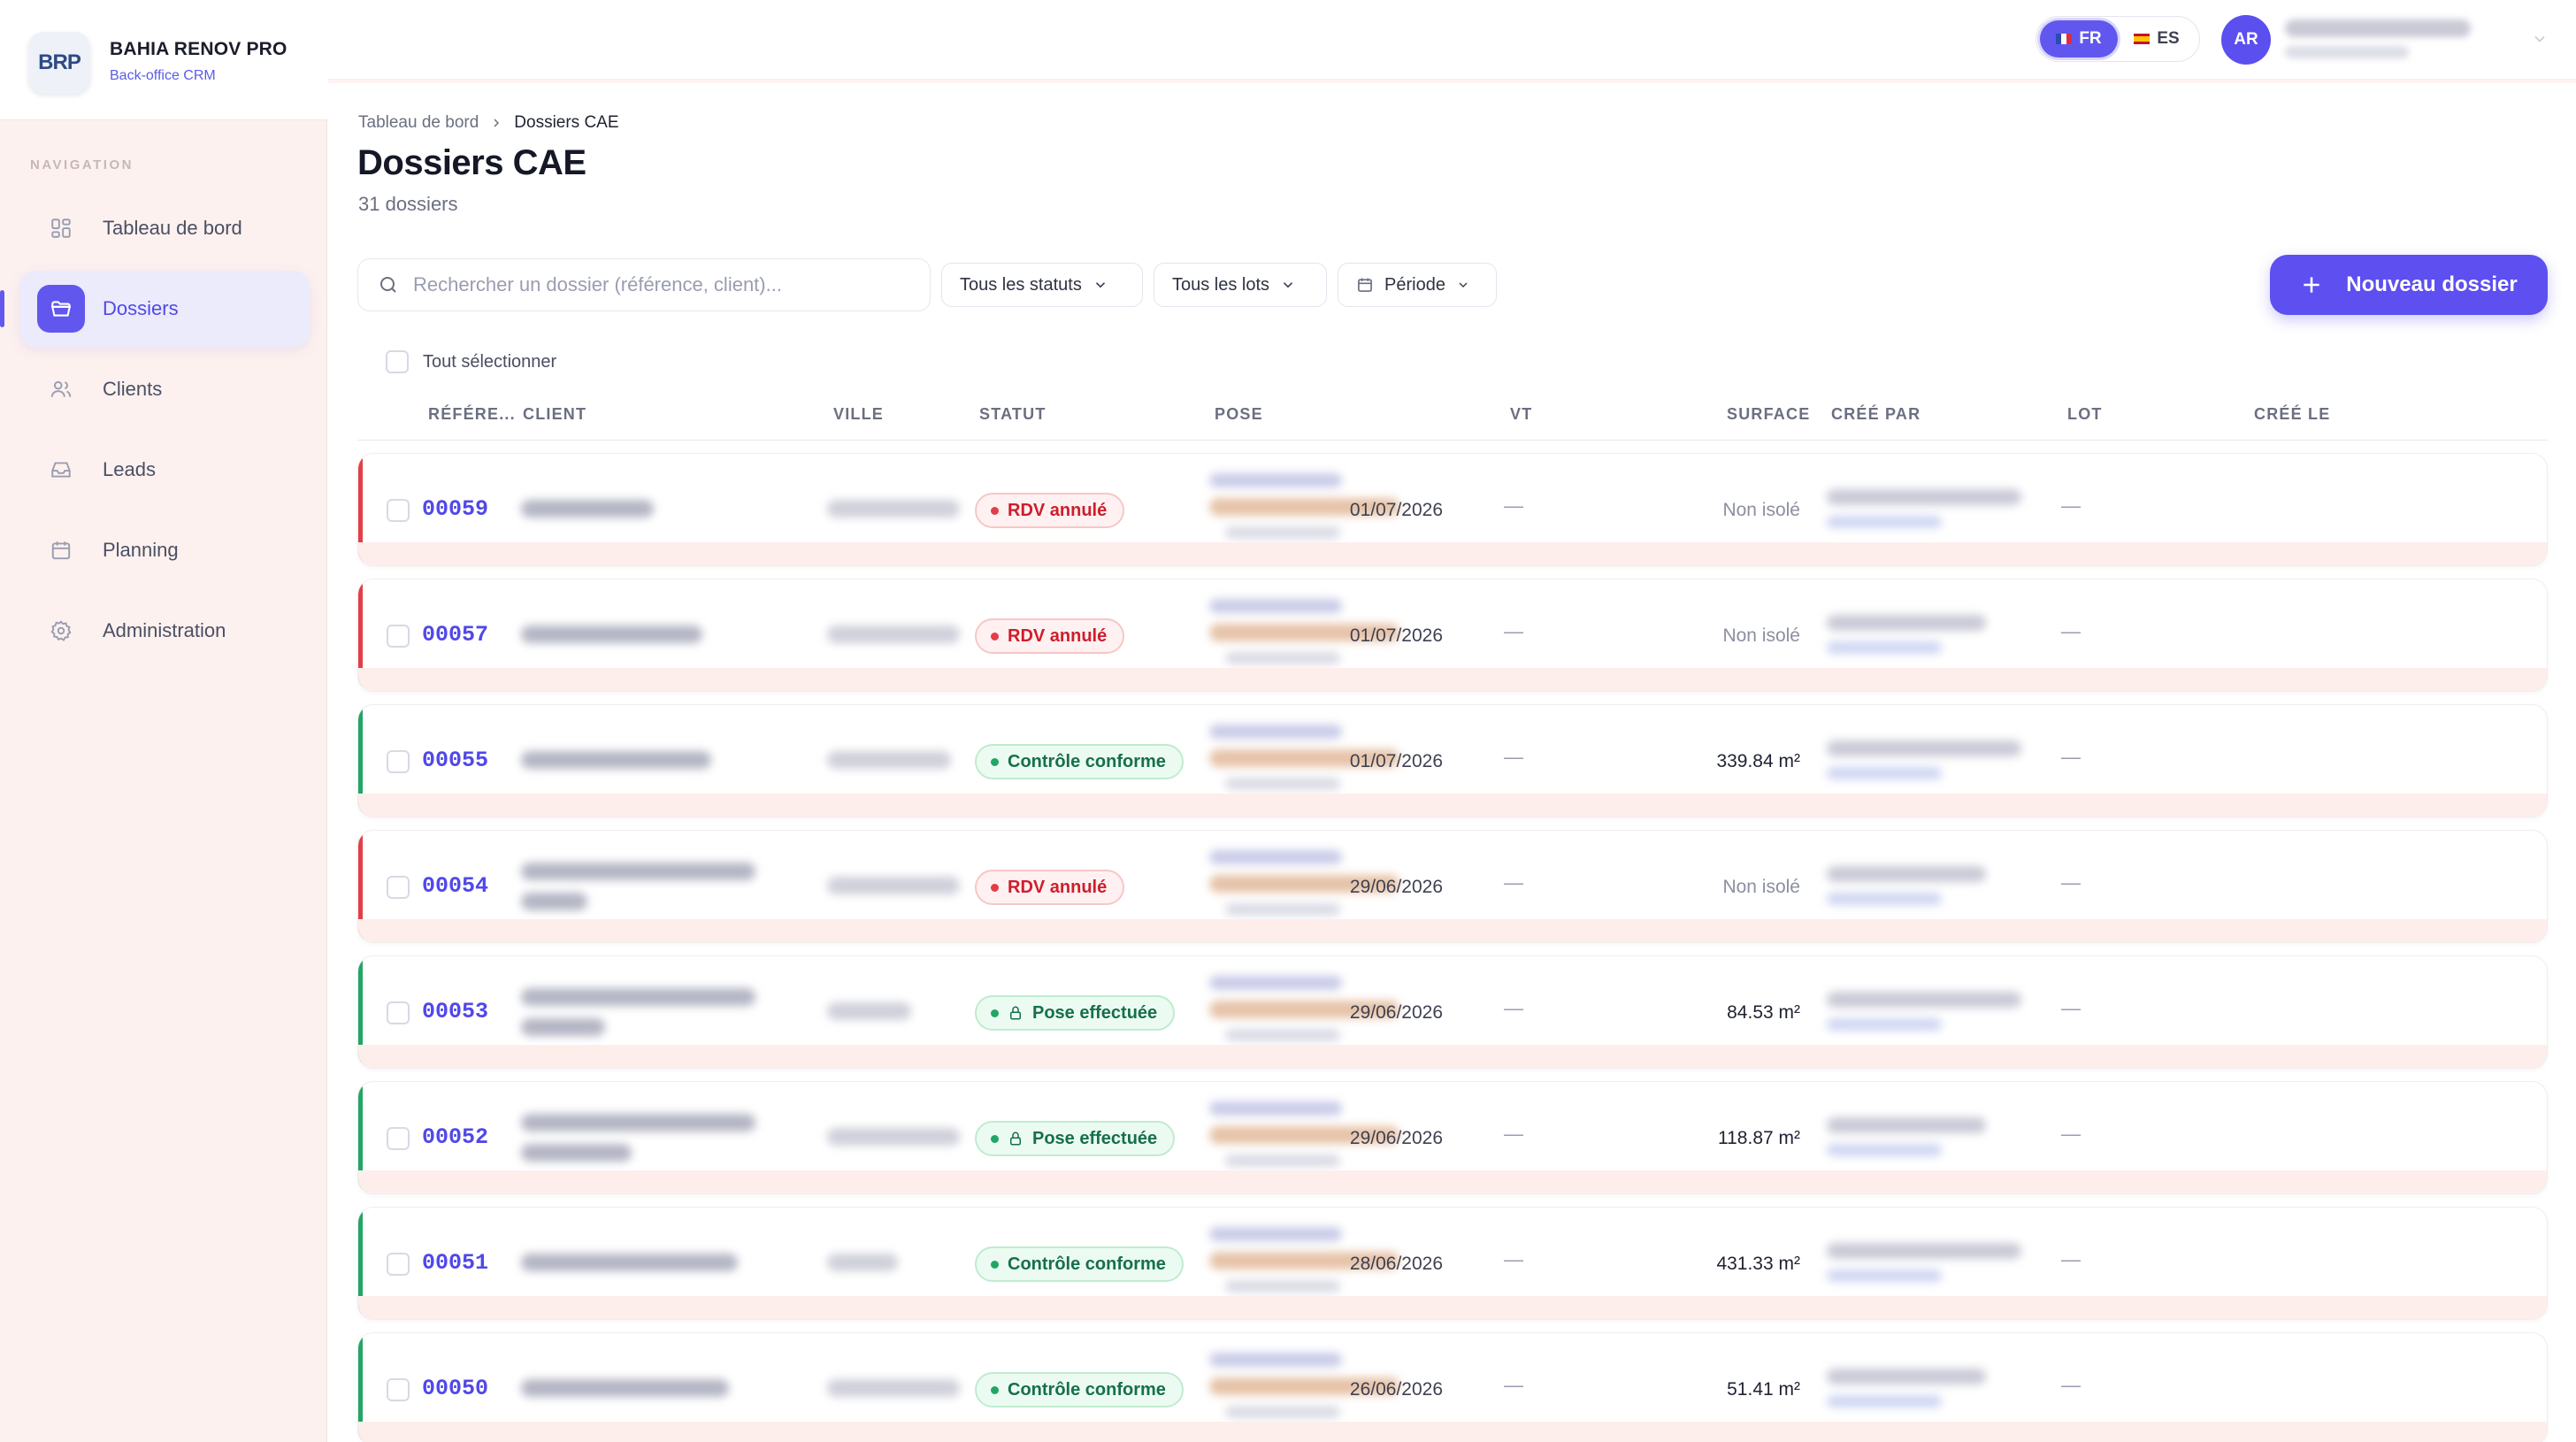 The width and height of the screenshot is (2576, 1442). What do you see at coordinates (2311, 285) in the screenshot?
I see `plus-icon` at bounding box center [2311, 285].